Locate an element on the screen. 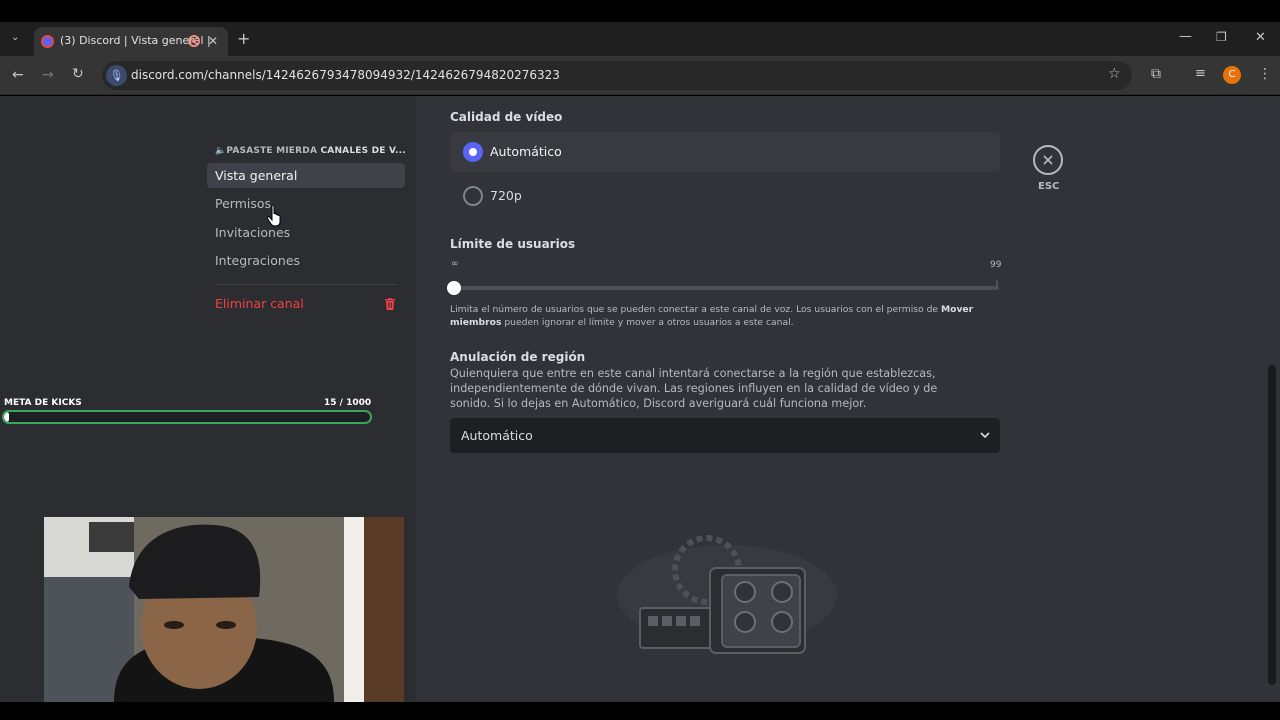 Image resolution: width=1280 pixels, height=720 pixels. sidebar-item-vista-general: Vista general is located at coordinates (306, 175).